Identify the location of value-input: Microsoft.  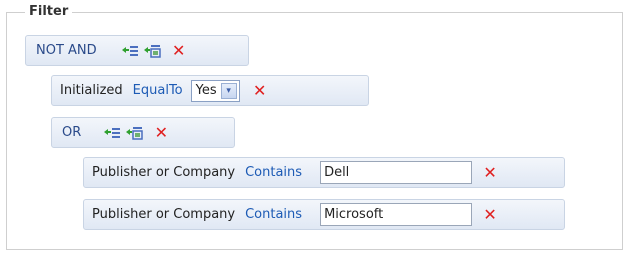
(396, 214).